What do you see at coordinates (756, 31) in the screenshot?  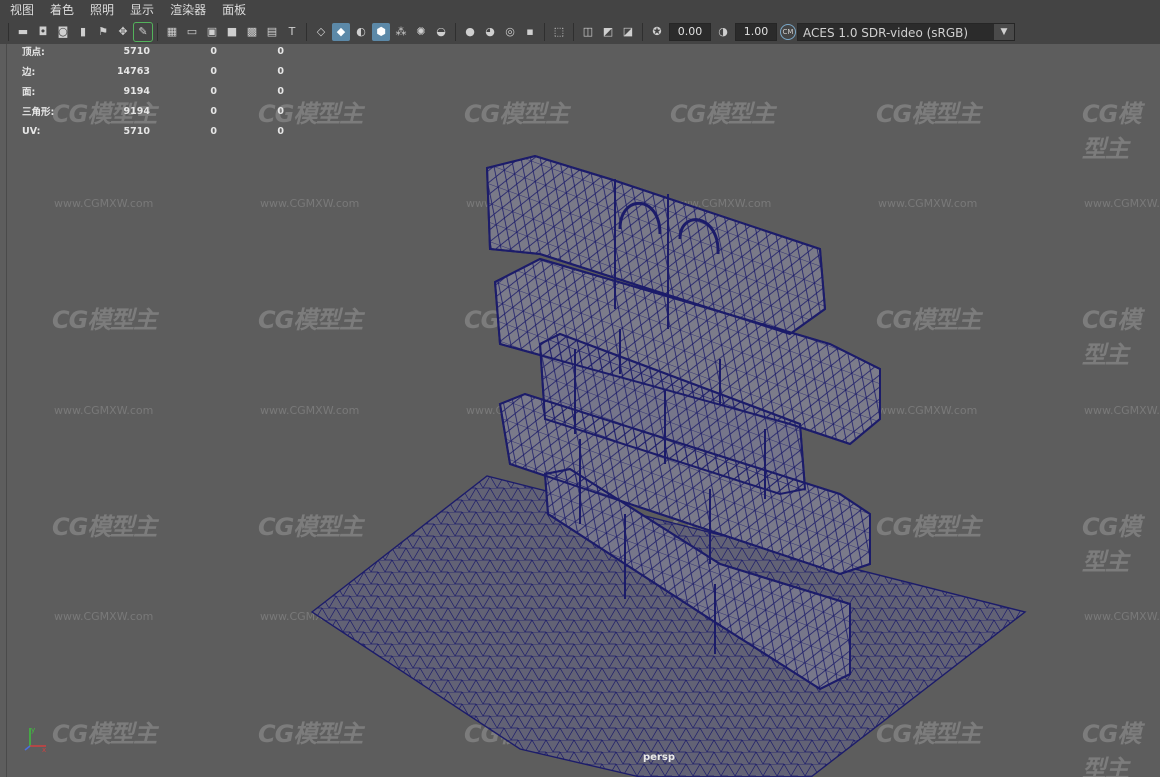 I see `gamma-field: 1.00` at bounding box center [756, 31].